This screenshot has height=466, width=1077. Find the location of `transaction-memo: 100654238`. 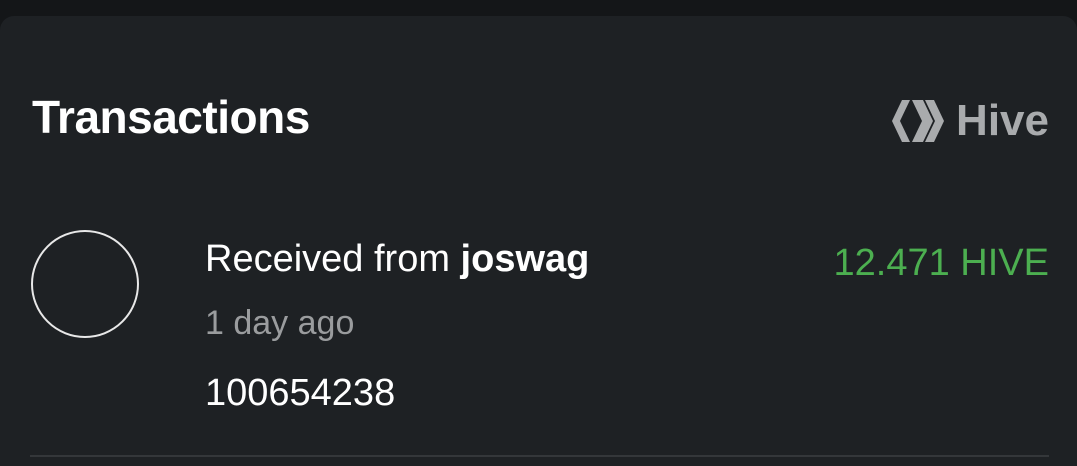

transaction-memo: 100654238 is located at coordinates (300, 393).